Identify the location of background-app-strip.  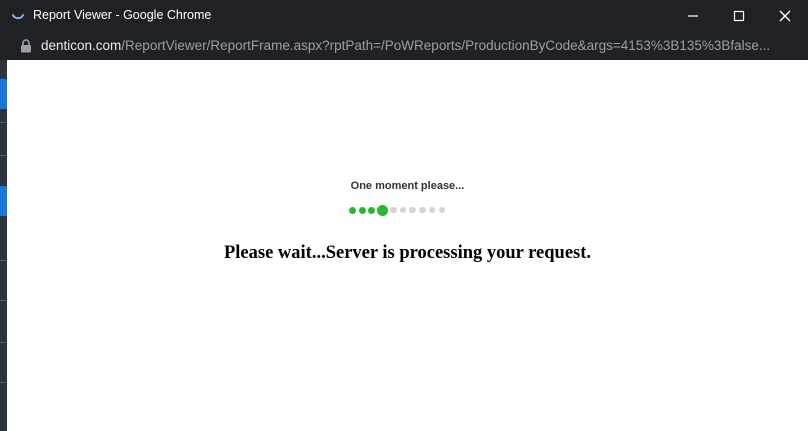
(3, 245).